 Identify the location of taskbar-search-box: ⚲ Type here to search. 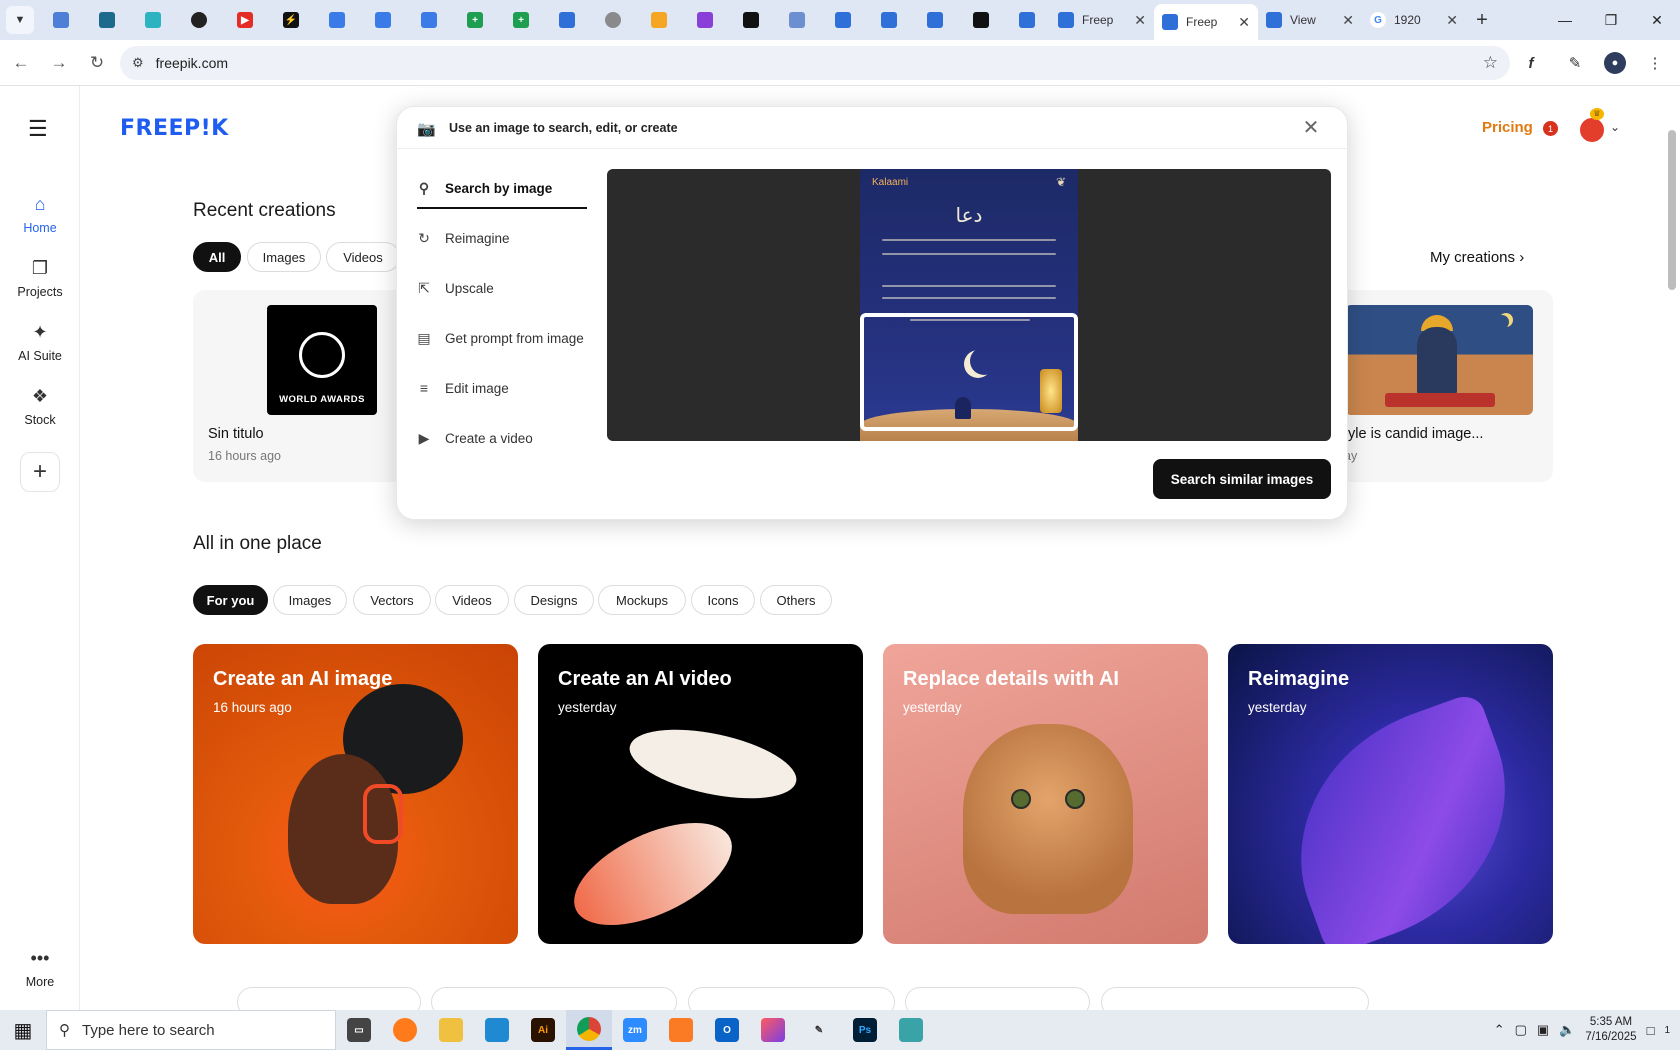
(191, 1030).